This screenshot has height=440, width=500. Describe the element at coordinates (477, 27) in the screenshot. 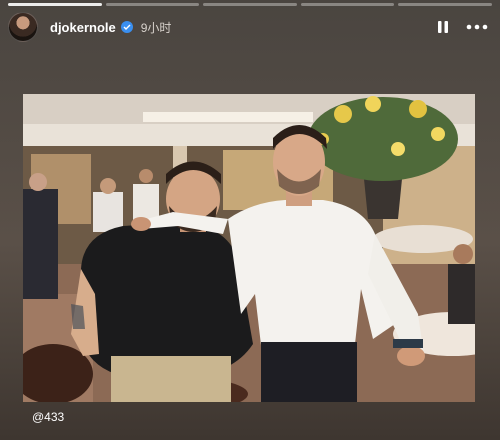

I see `more-icon` at that location.